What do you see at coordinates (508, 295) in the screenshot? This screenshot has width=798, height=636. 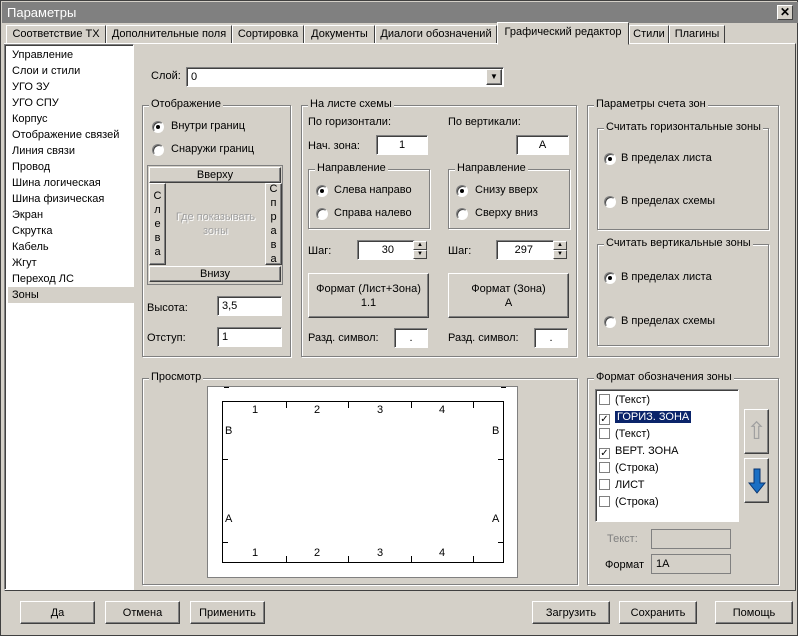 I see `format-v-button: Формат (Зона) А` at bounding box center [508, 295].